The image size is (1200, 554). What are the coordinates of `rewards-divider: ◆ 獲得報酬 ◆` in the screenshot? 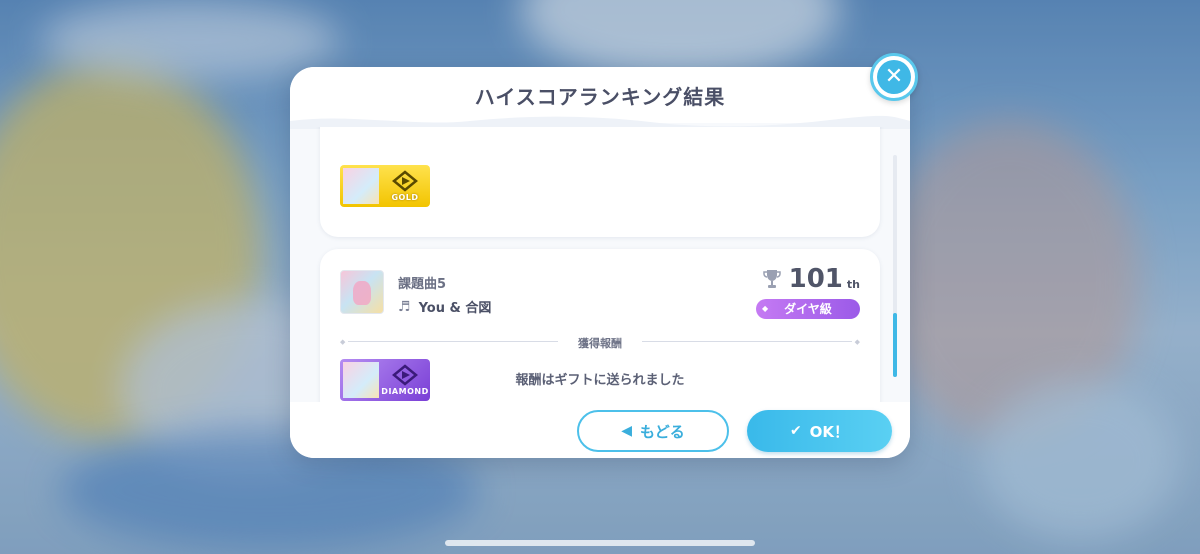 It's located at (600, 343).